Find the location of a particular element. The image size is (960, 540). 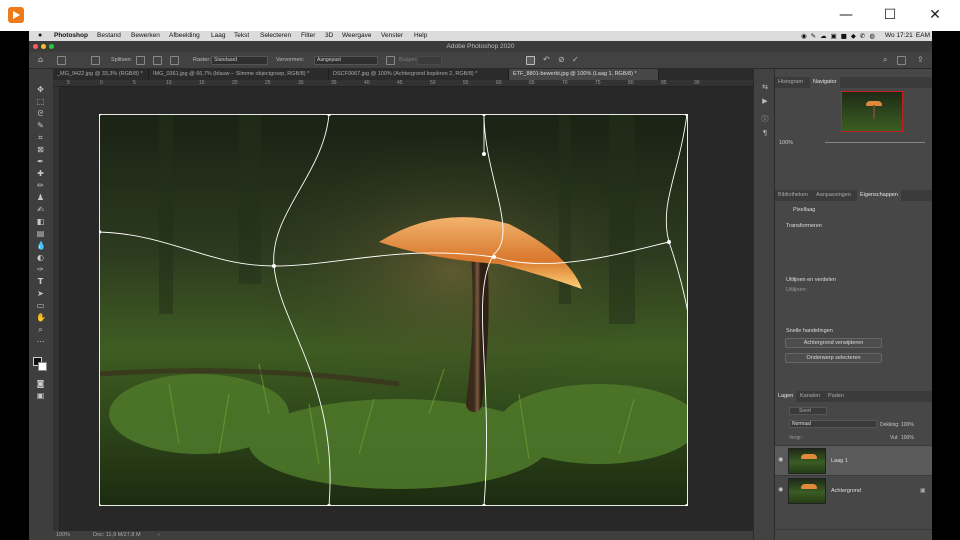

menu-venster: Venster is located at coordinates (392, 36).